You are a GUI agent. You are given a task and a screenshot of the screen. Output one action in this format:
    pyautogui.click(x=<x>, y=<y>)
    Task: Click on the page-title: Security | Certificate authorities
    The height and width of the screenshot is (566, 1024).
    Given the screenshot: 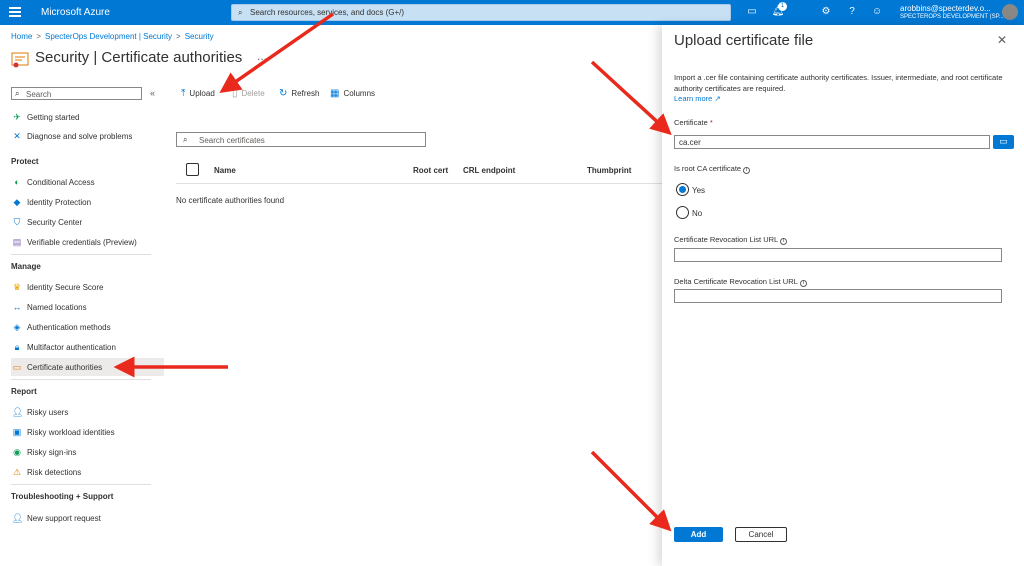 What is the action you would take?
    pyautogui.click(x=139, y=57)
    